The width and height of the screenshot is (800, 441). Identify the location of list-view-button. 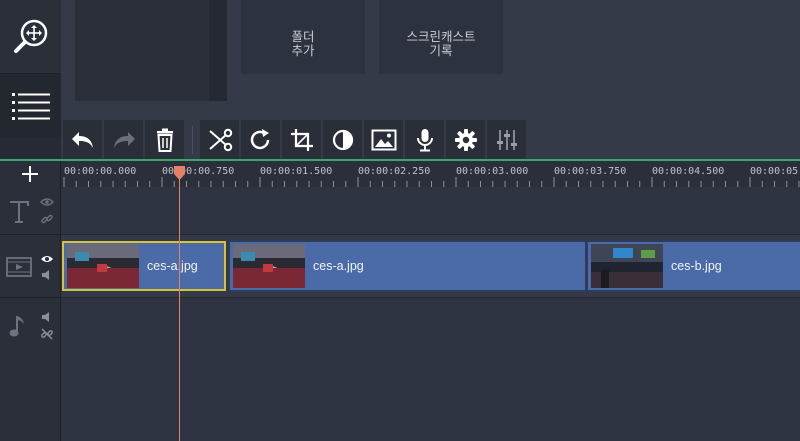
(30, 106).